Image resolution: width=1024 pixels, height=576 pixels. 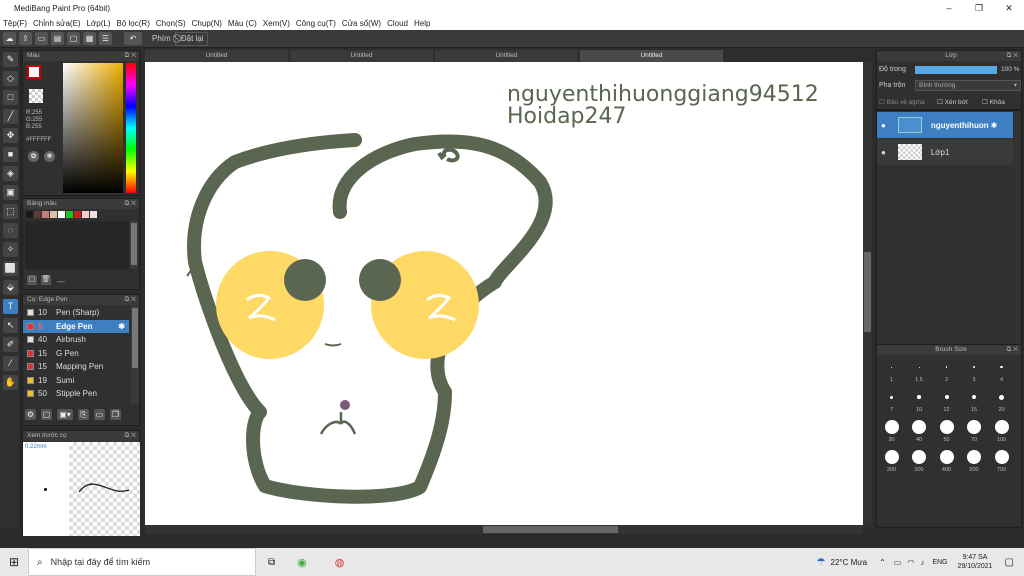 What do you see at coordinates (10, 78) in the screenshot?
I see `eraser-tool-icon: ◇` at bounding box center [10, 78].